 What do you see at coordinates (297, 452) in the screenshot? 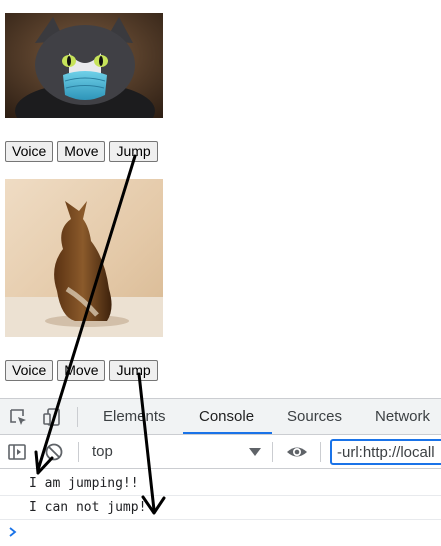
I see `live-expression-eye-icon` at bounding box center [297, 452].